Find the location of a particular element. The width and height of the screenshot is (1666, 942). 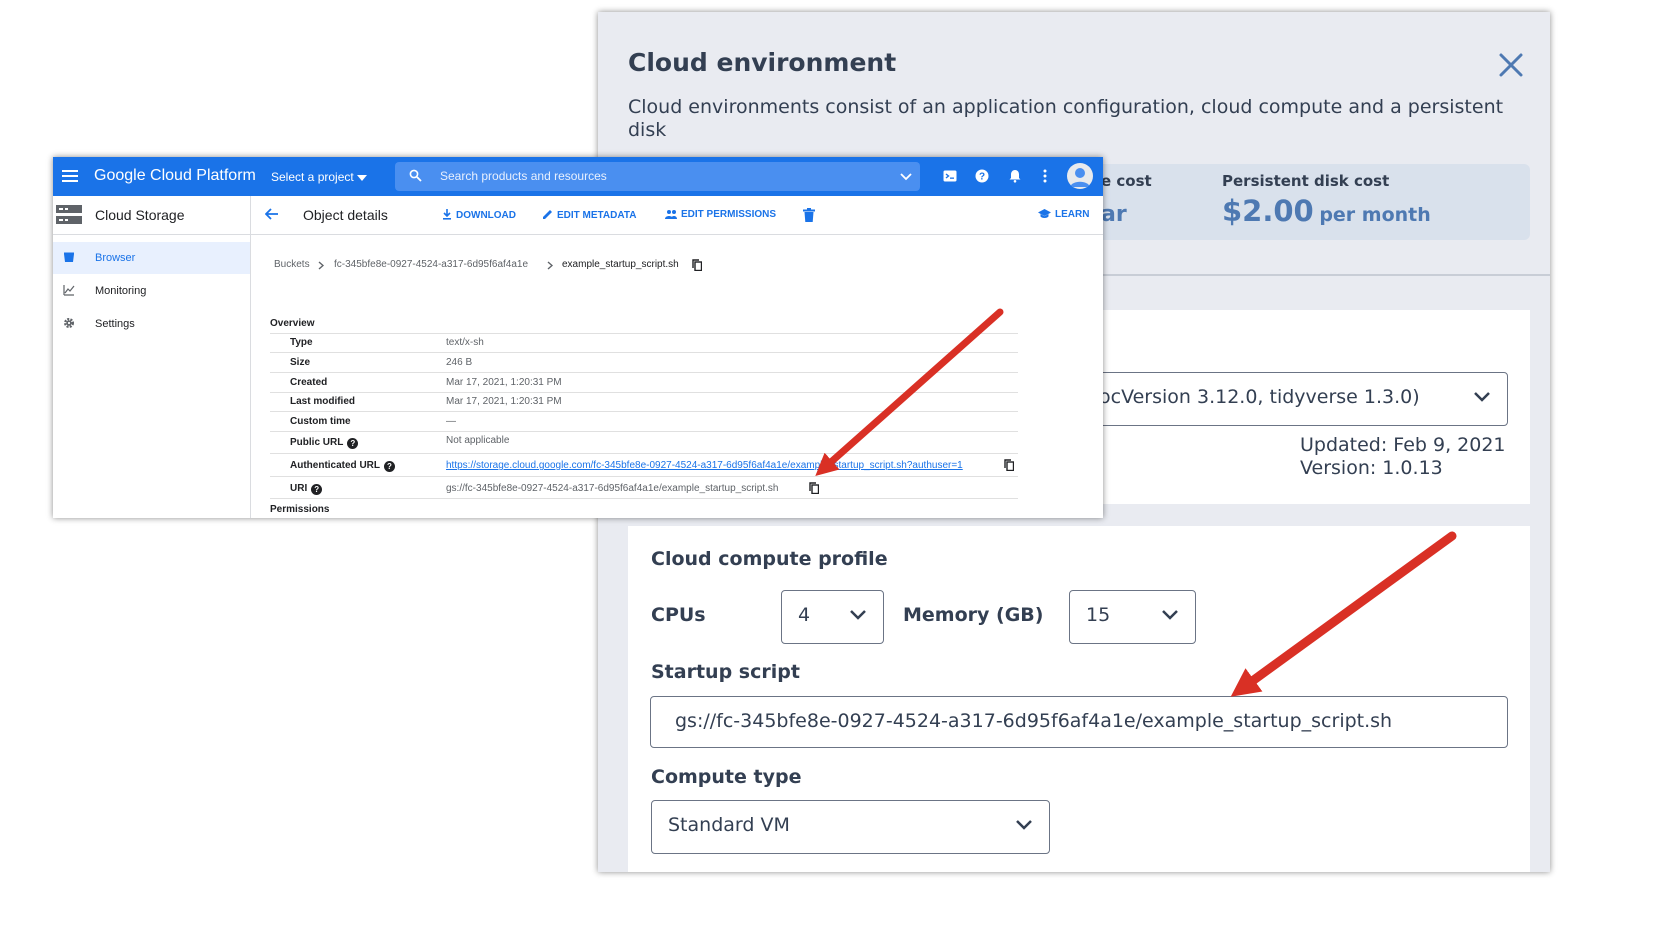

row-key-public-url: Public URL? is located at coordinates (324, 443).